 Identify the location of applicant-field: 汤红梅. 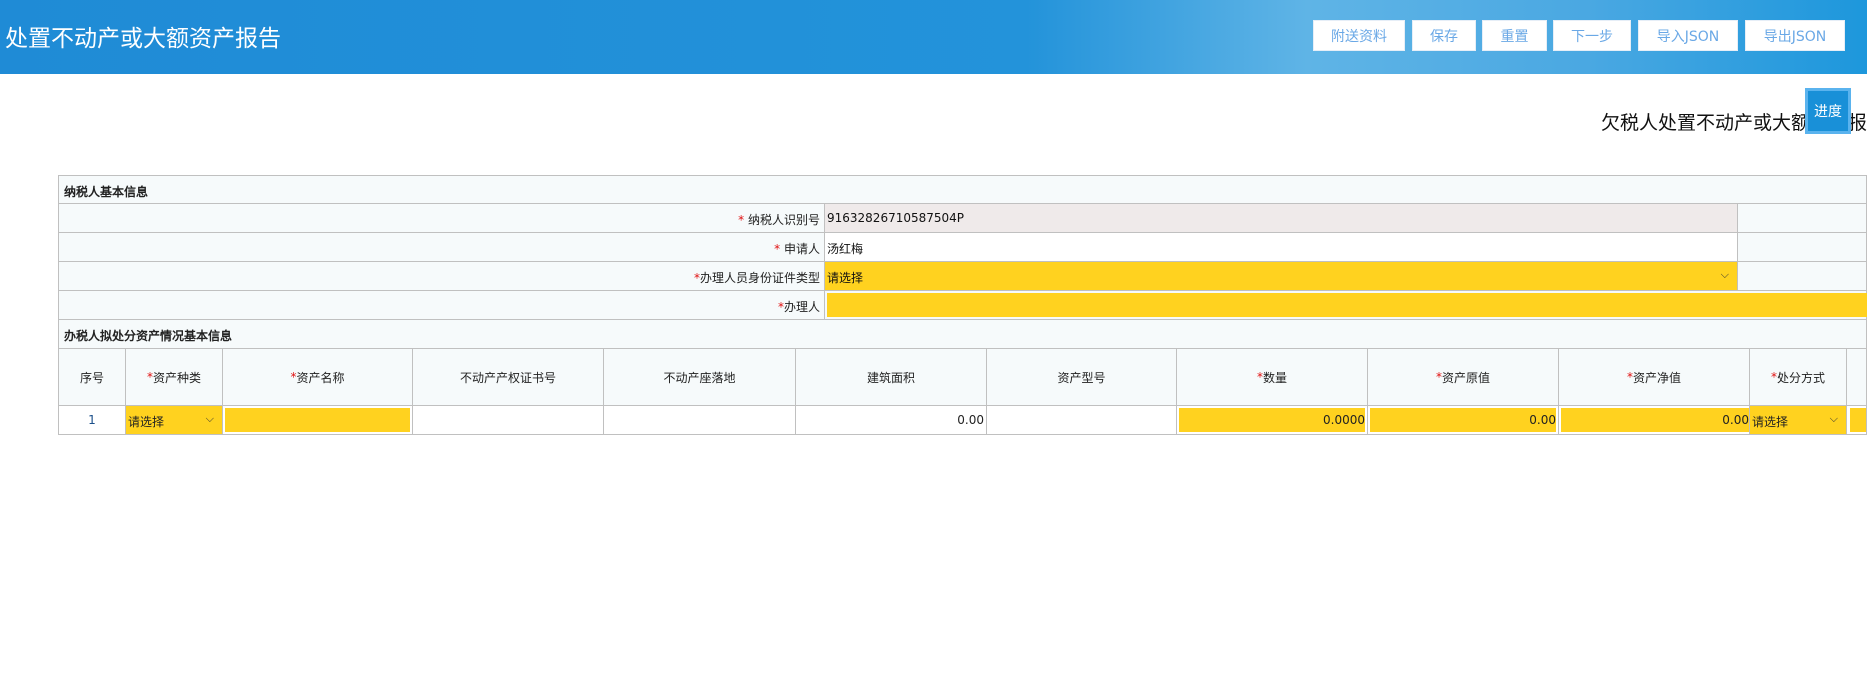
(1281, 247).